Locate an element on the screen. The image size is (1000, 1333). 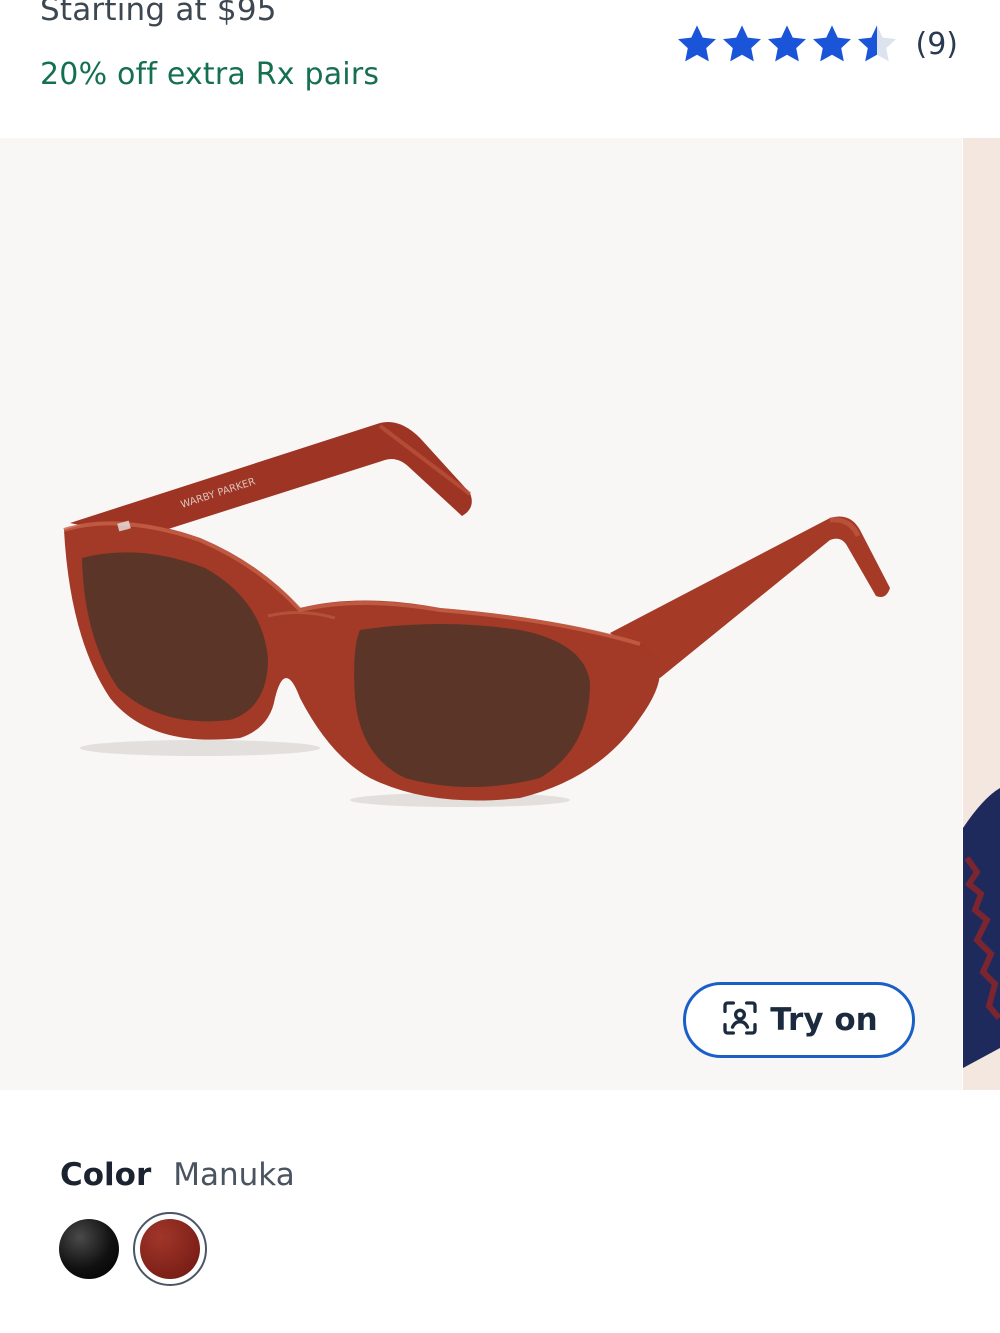
review-count: (9) is located at coordinates (937, 44).